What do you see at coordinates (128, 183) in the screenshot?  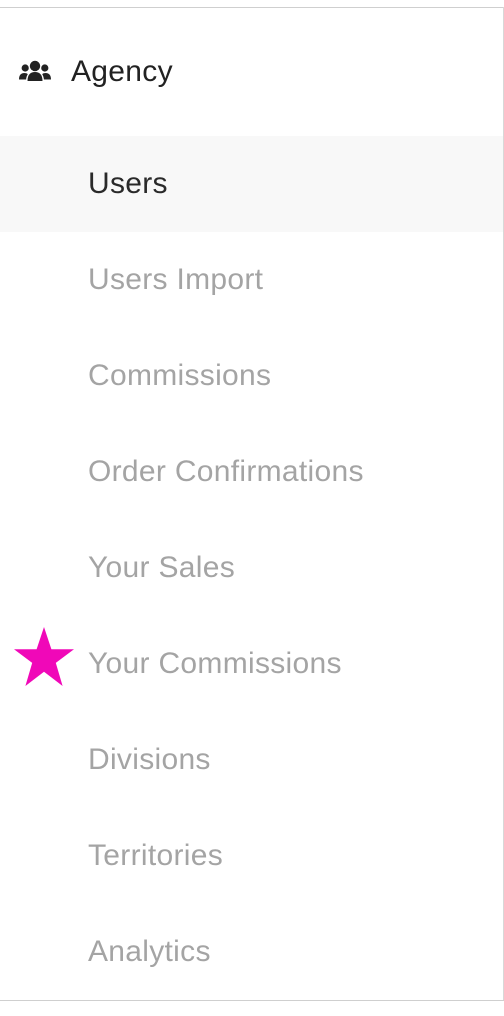 I see `menu-item-label: Users` at bounding box center [128, 183].